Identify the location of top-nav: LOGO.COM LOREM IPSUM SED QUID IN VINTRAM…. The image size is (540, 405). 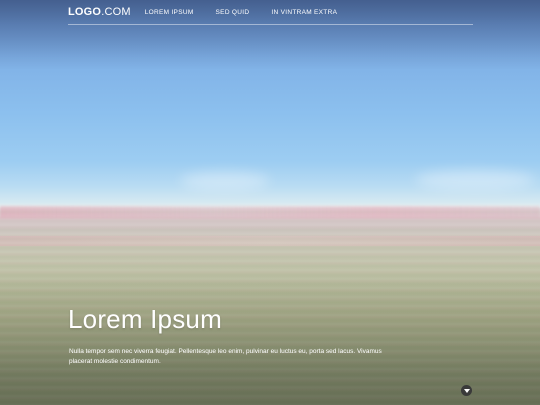
(270, 12).